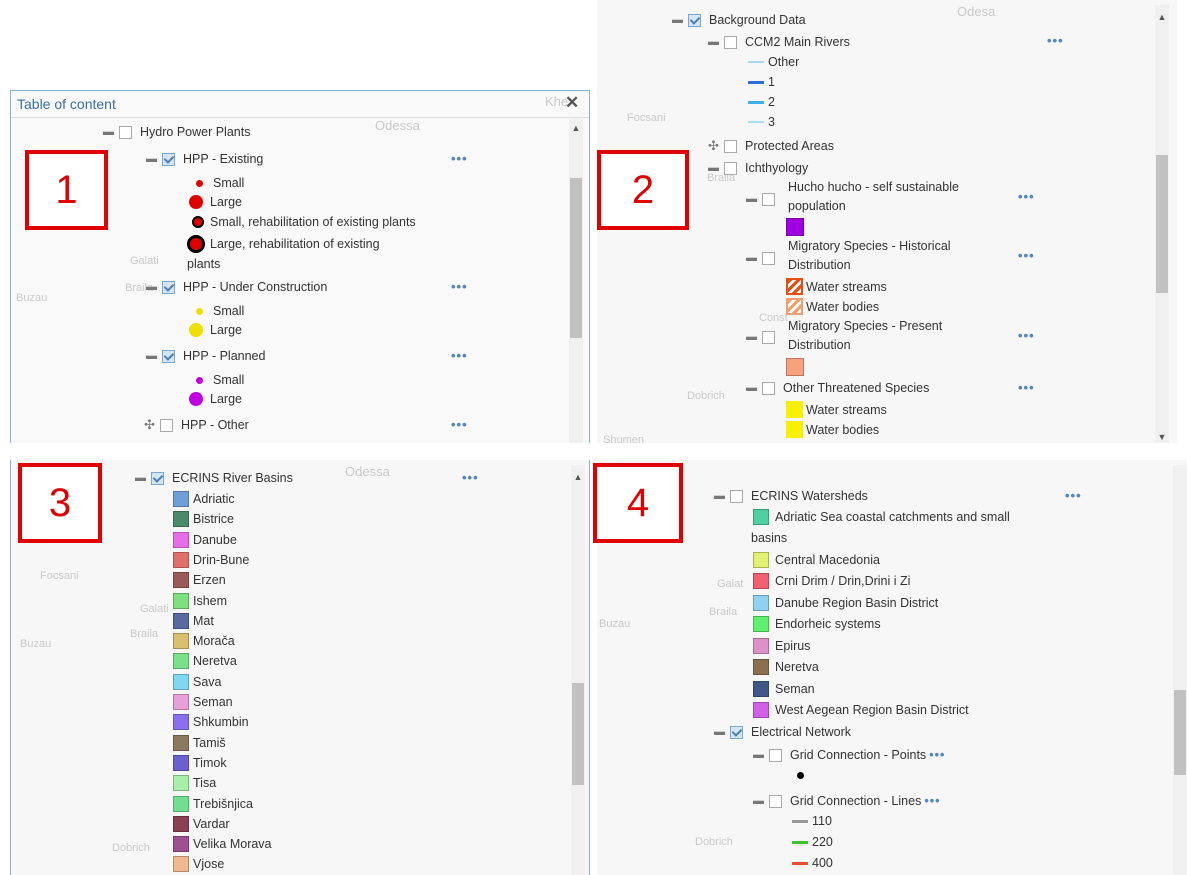 Image resolution: width=1187 pixels, height=875 pixels. I want to click on legend-item: Water streams, so click(836, 286).